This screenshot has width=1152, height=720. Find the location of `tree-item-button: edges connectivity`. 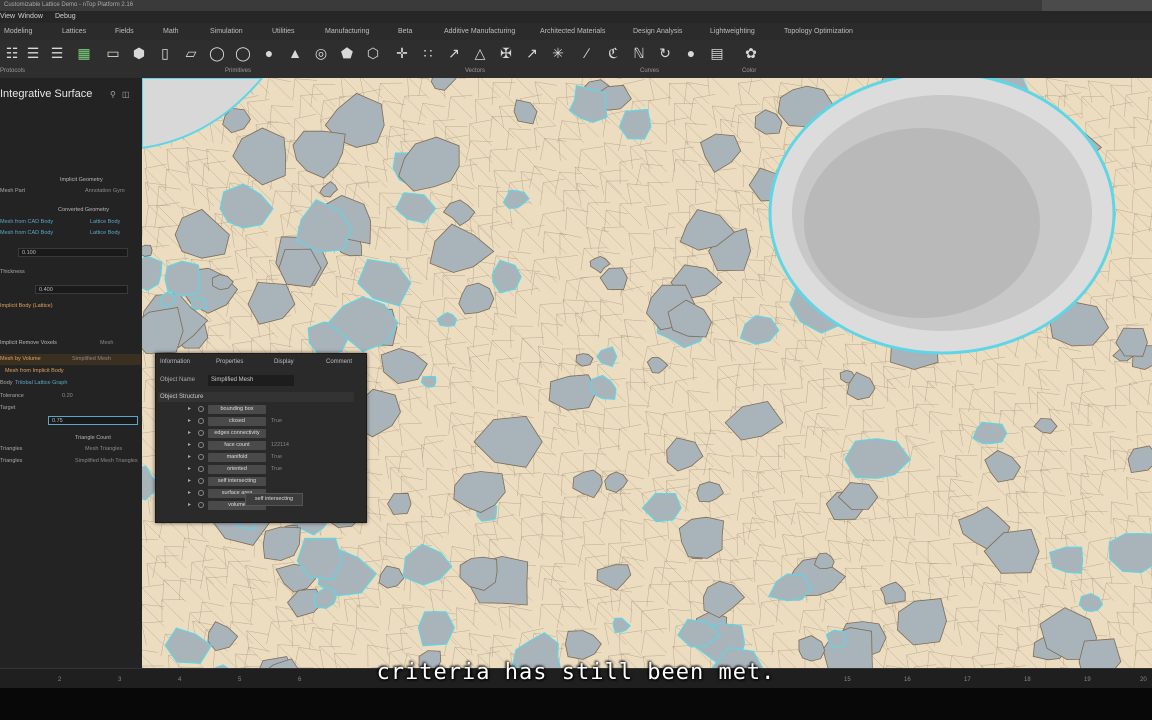

tree-item-button: edges connectivity is located at coordinates (237, 433).